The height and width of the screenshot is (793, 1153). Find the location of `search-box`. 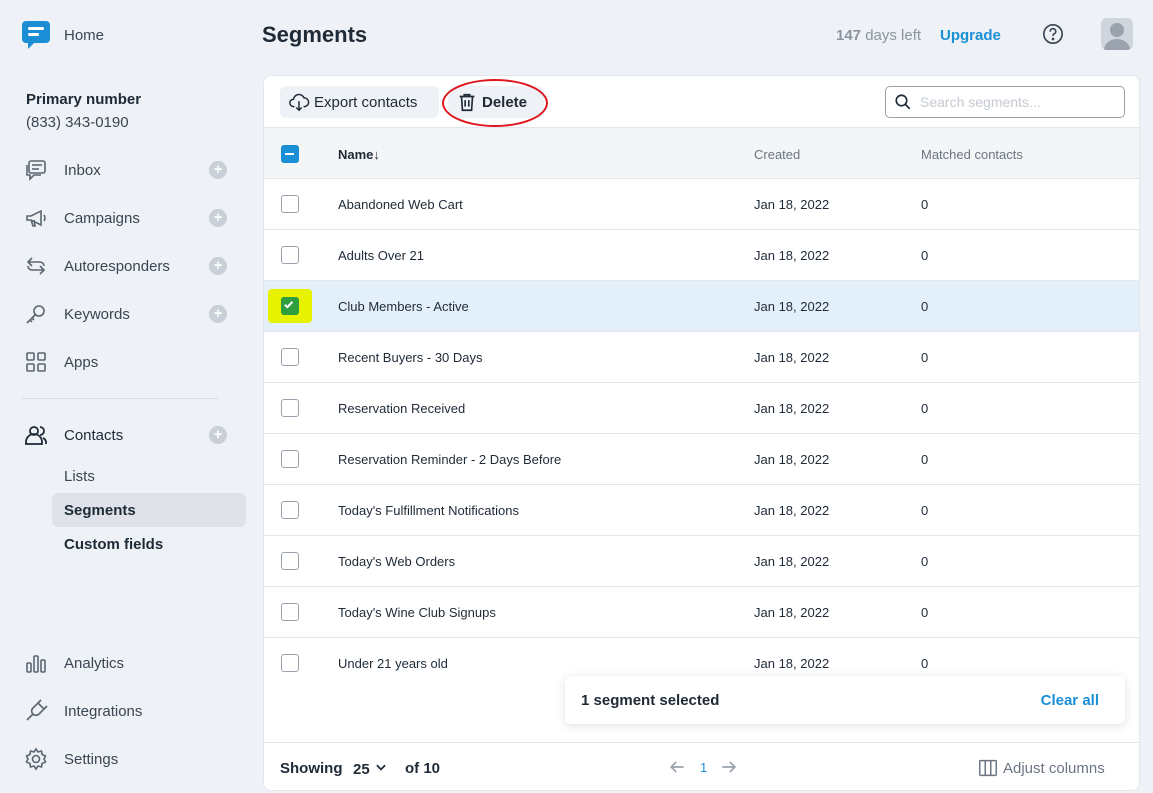

search-box is located at coordinates (1005, 102).